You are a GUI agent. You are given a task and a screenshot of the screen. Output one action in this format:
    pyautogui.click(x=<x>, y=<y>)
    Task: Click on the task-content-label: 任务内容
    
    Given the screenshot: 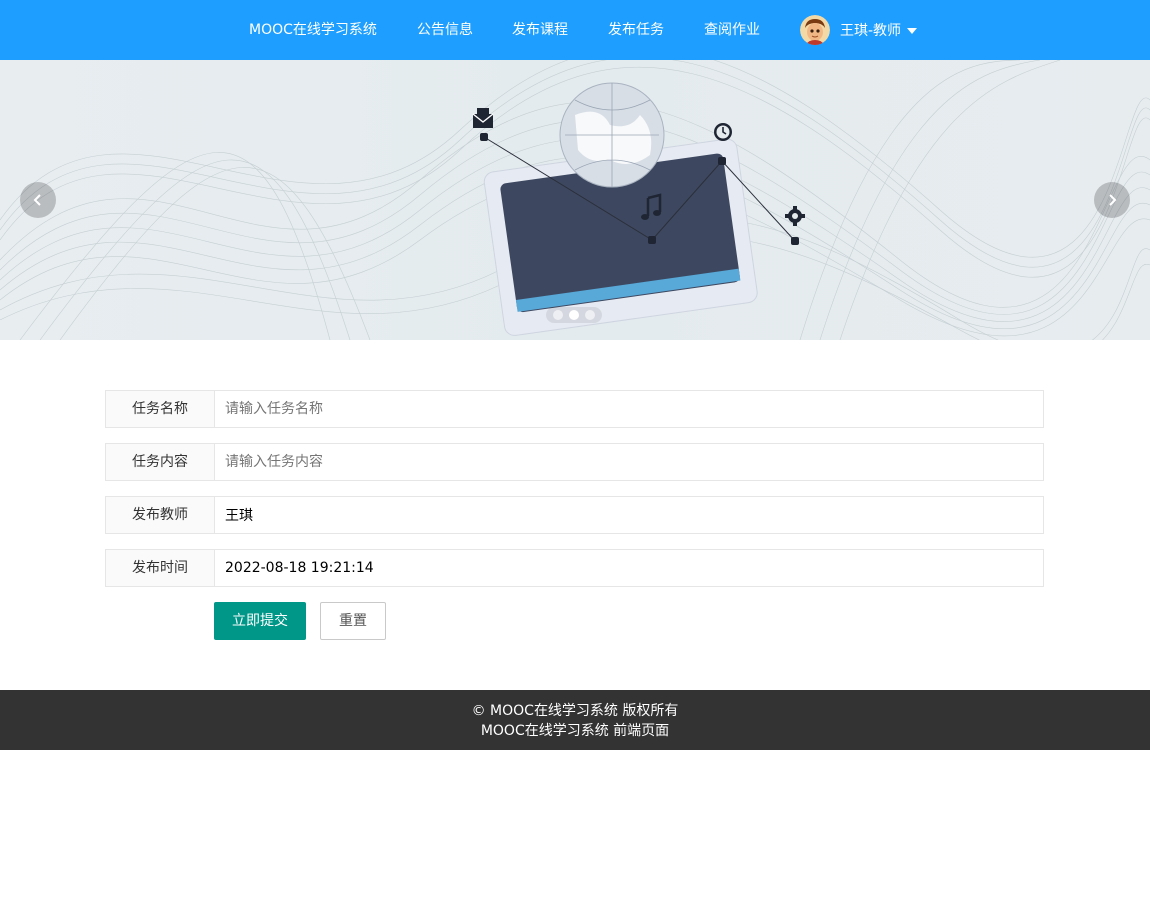 What is the action you would take?
    pyautogui.click(x=160, y=462)
    